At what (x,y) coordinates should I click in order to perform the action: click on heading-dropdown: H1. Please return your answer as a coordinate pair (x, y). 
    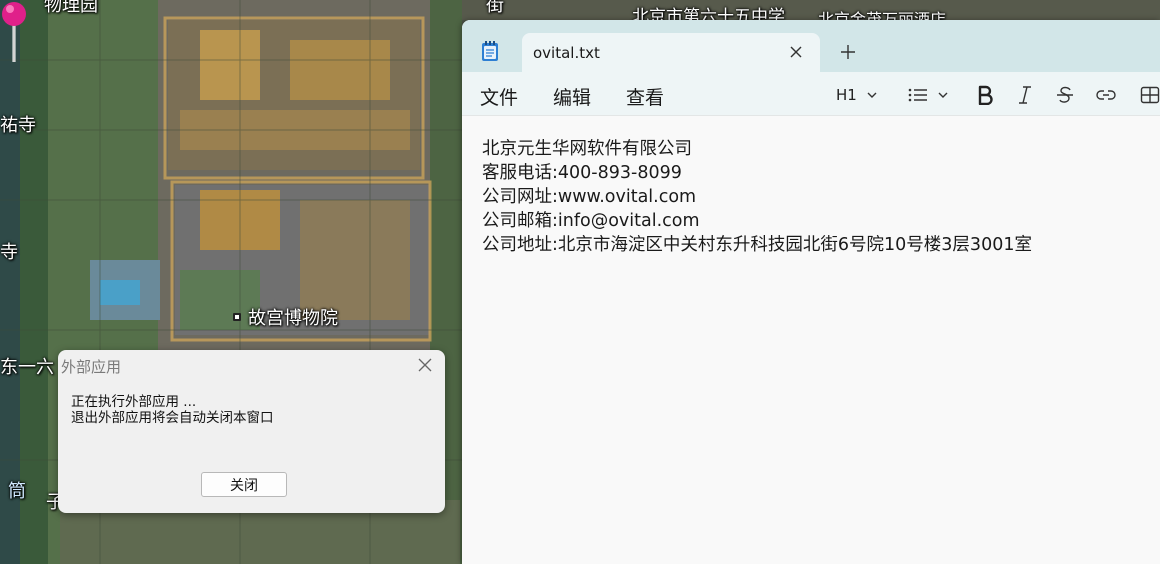
    Looking at the image, I should click on (857, 95).